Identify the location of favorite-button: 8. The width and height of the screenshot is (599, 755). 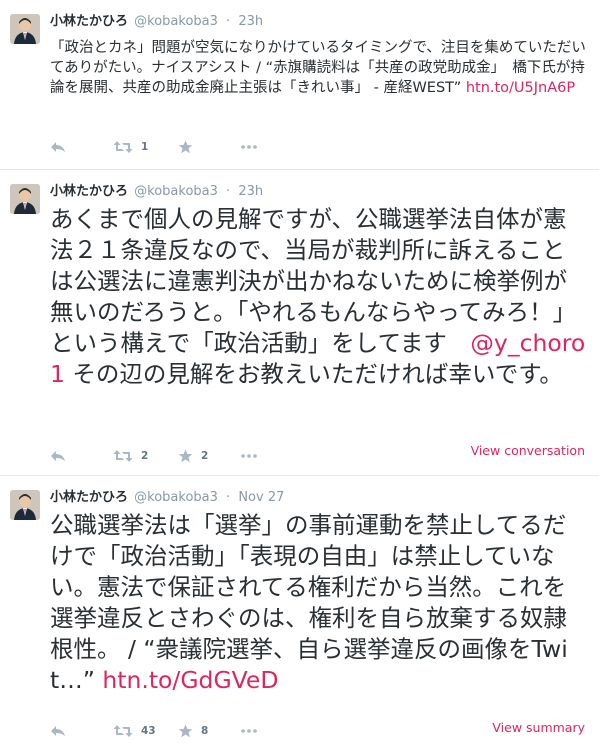
(193, 731).